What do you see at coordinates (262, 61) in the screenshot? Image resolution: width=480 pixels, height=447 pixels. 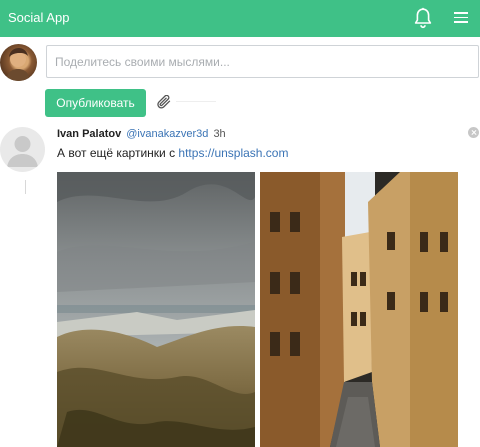 I see `post-text-input` at bounding box center [262, 61].